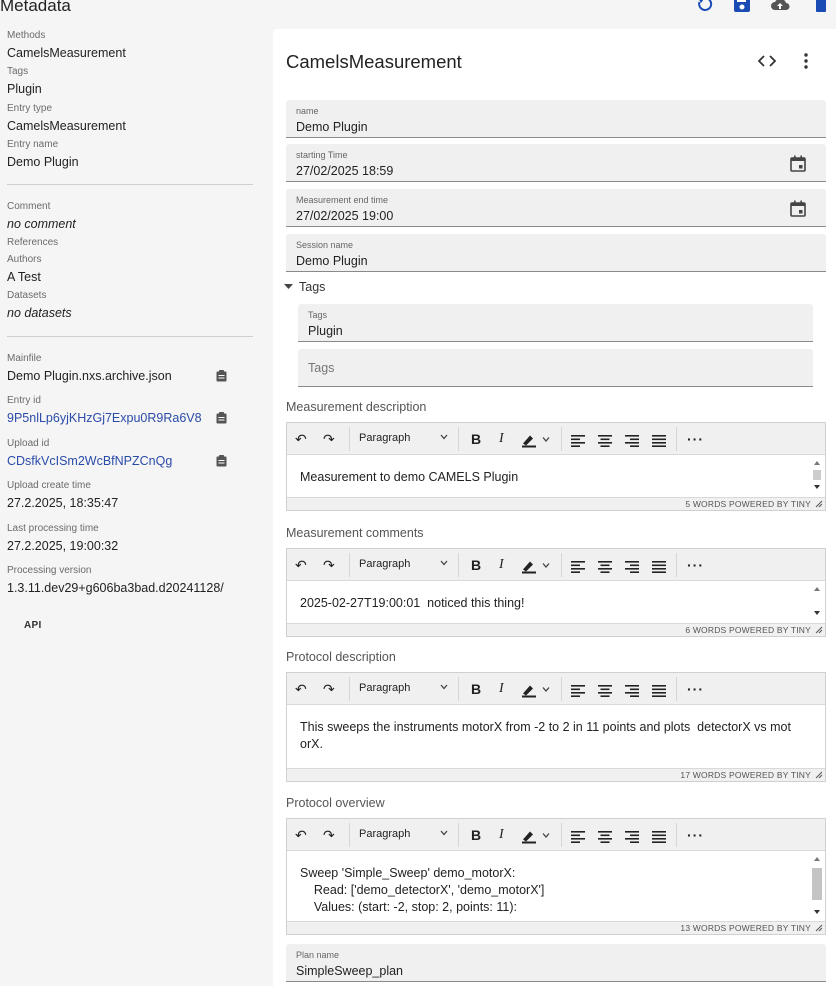  What do you see at coordinates (345, 216) in the screenshot?
I see `end-time-value: 27/02/2025 19:00` at bounding box center [345, 216].